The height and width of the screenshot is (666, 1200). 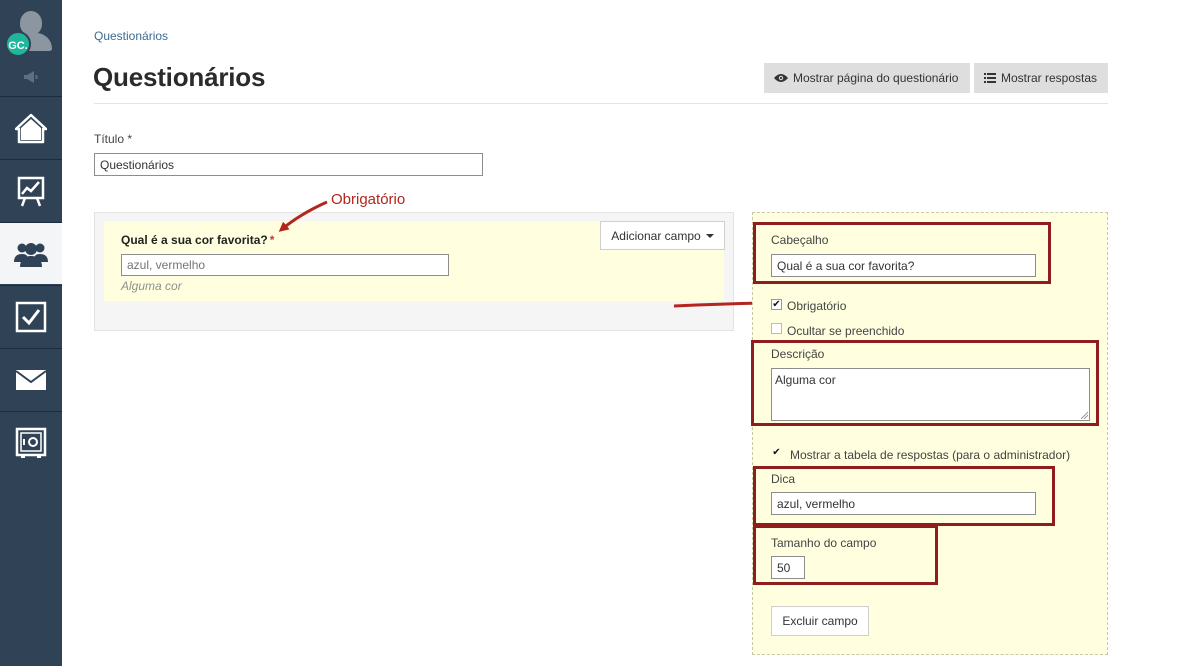 I want to click on safe-icon, so click(x=31, y=442).